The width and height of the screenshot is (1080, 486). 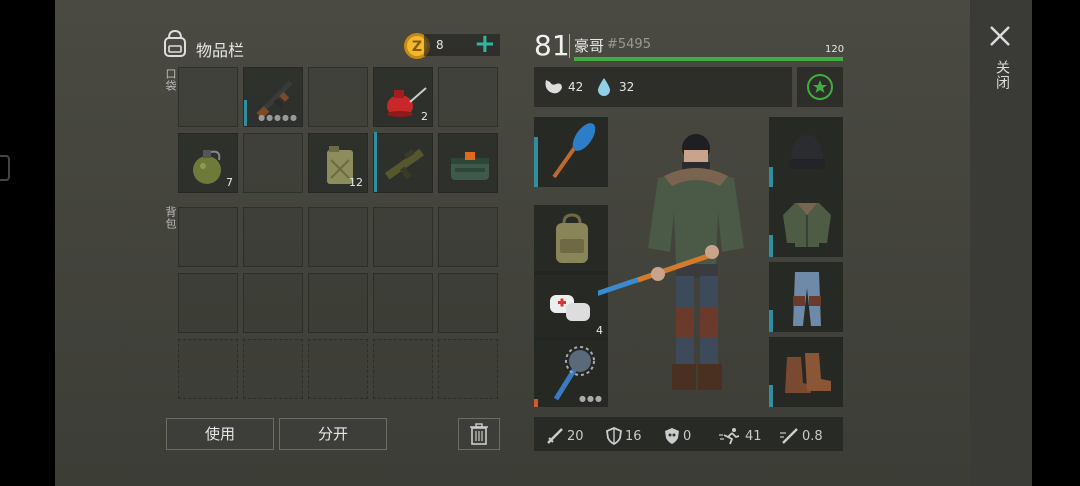 I want to click on equip-slot-head, so click(x=806, y=152).